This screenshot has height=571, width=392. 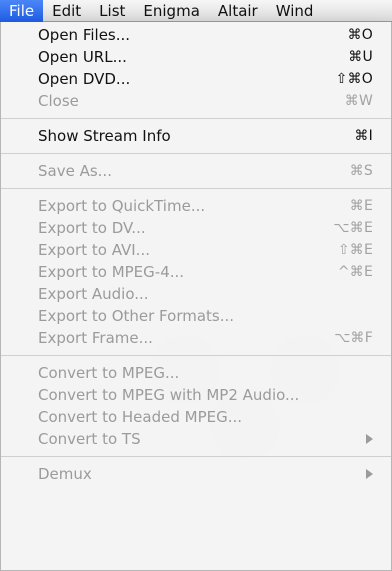 What do you see at coordinates (355, 272) in the screenshot?
I see `menu-item-shortcut: ^⌘E` at bounding box center [355, 272].